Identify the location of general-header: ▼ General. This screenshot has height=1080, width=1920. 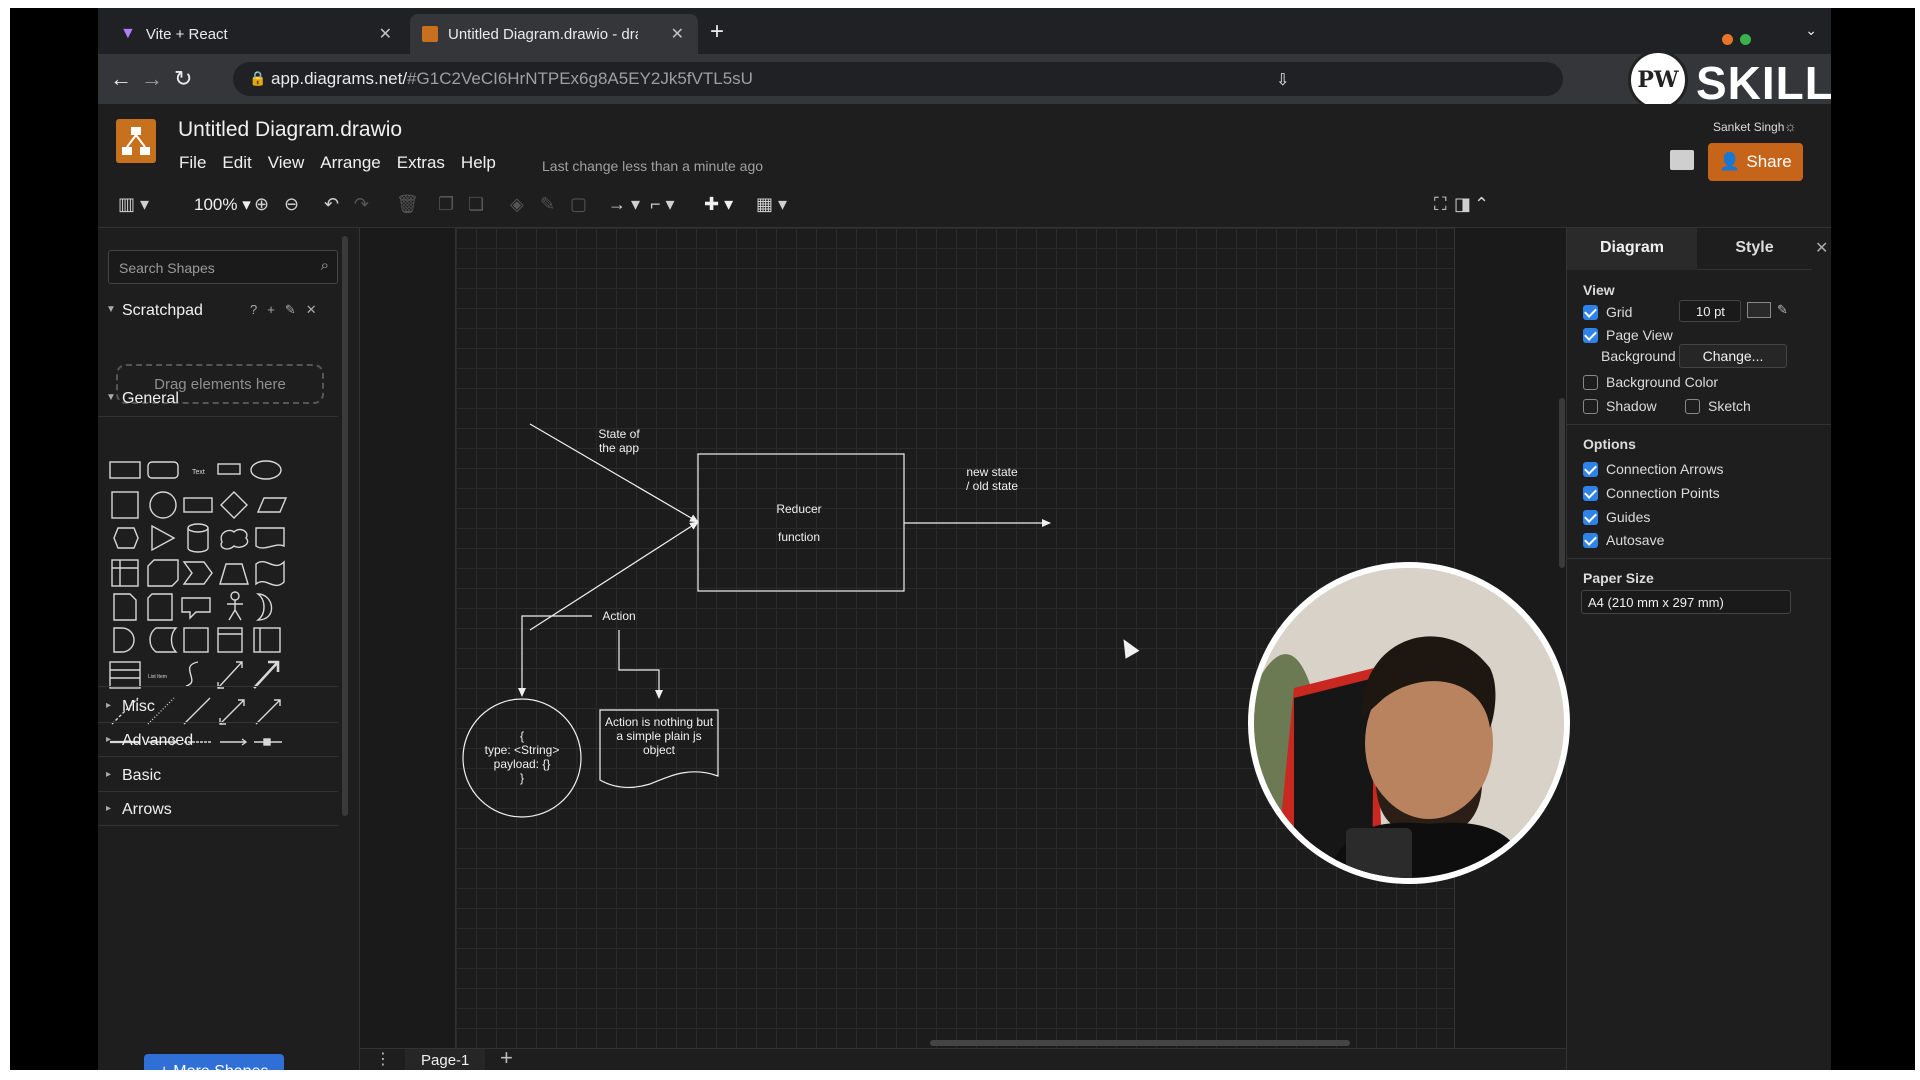
(218, 399).